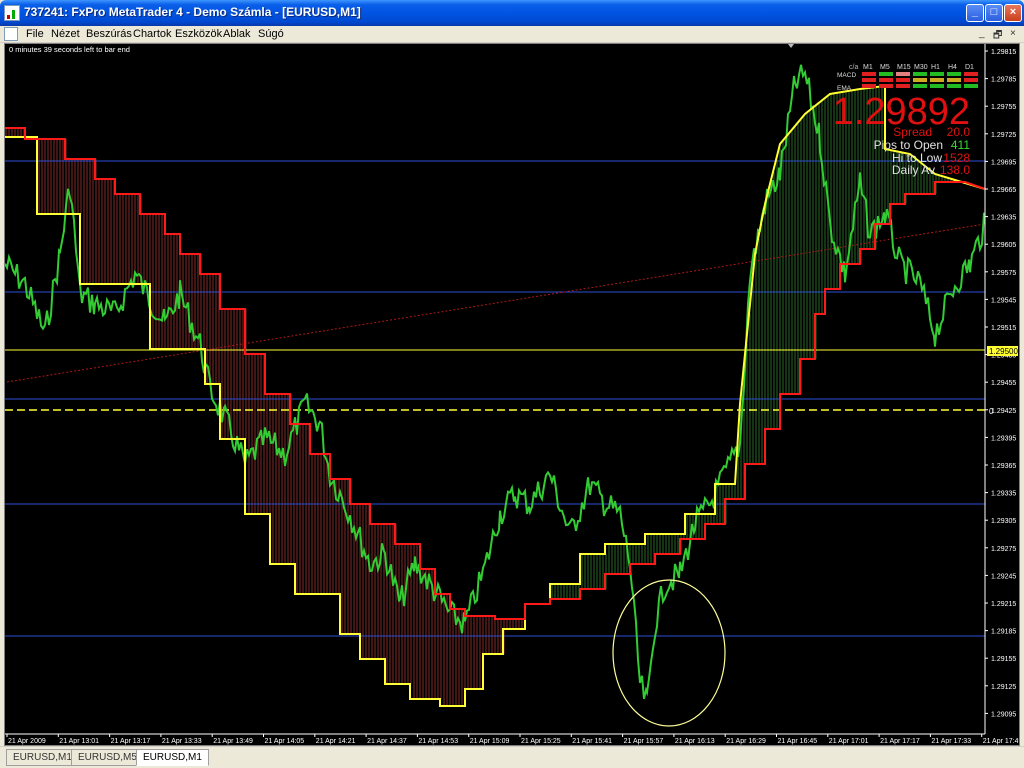  What do you see at coordinates (1003, 162) in the screenshot?
I see `price-tick-label: 1.29695` at bounding box center [1003, 162].